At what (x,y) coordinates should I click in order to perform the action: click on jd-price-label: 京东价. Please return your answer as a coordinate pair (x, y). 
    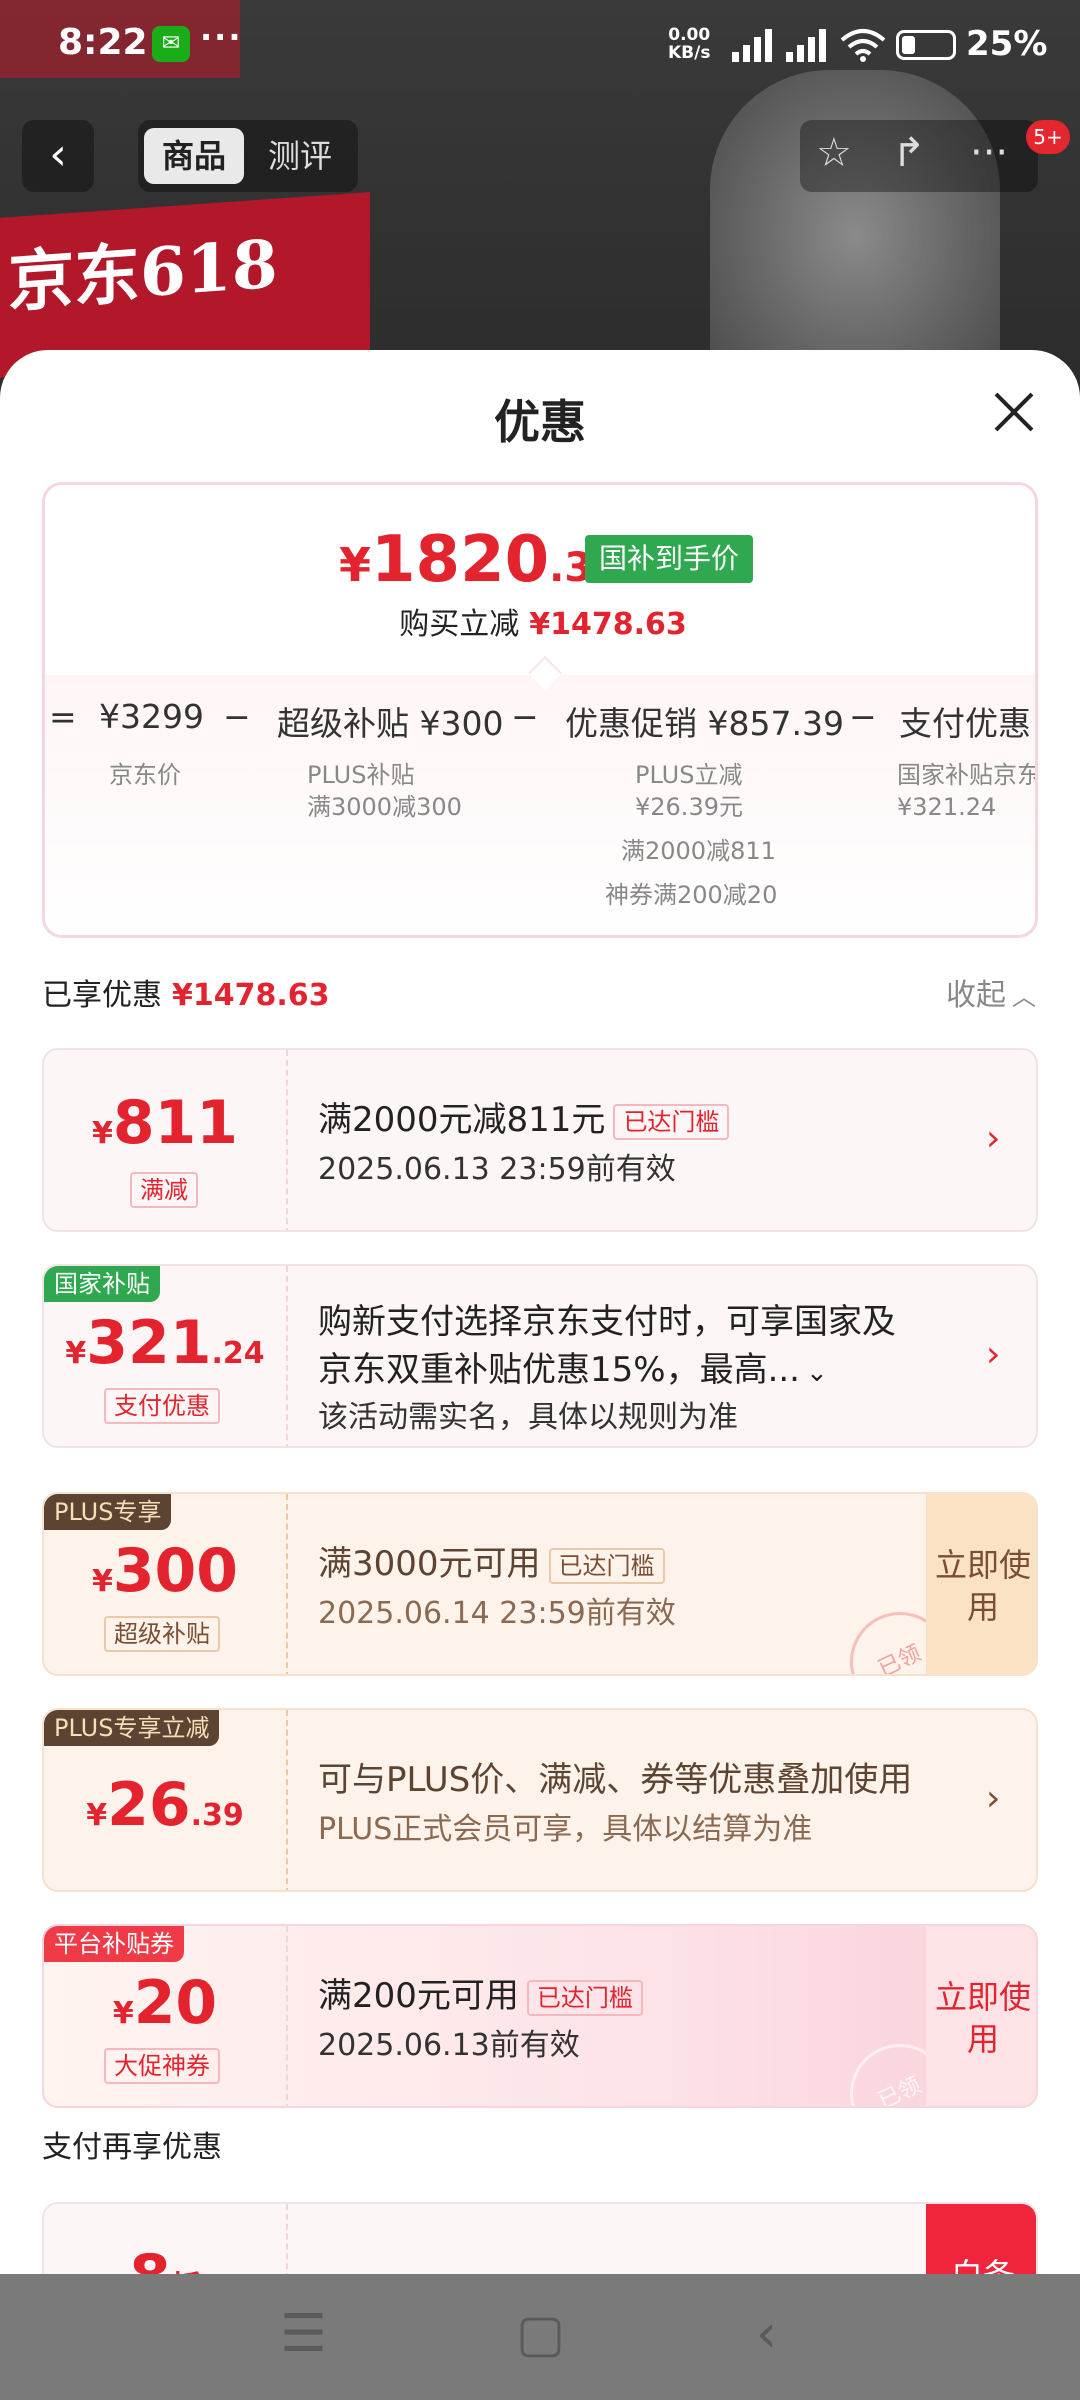
    Looking at the image, I should click on (145, 775).